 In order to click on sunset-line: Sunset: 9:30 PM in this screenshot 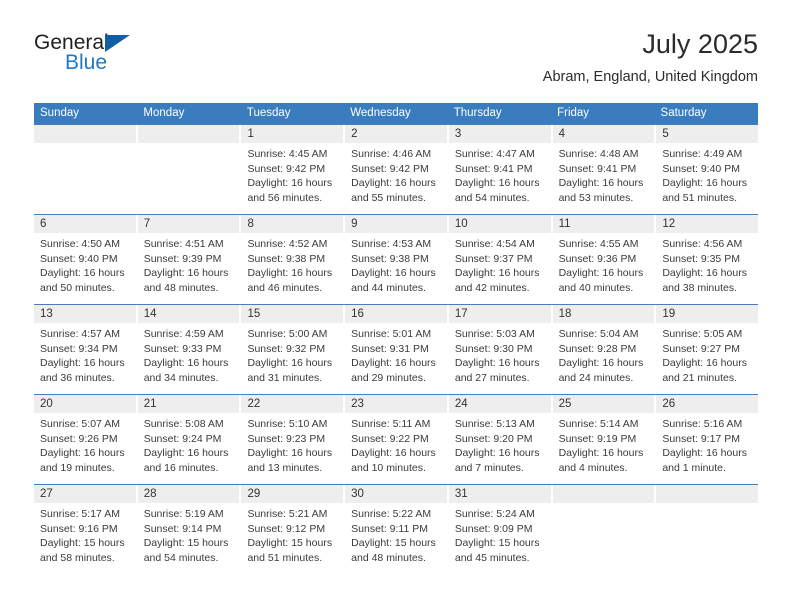, I will do `click(493, 348)`.